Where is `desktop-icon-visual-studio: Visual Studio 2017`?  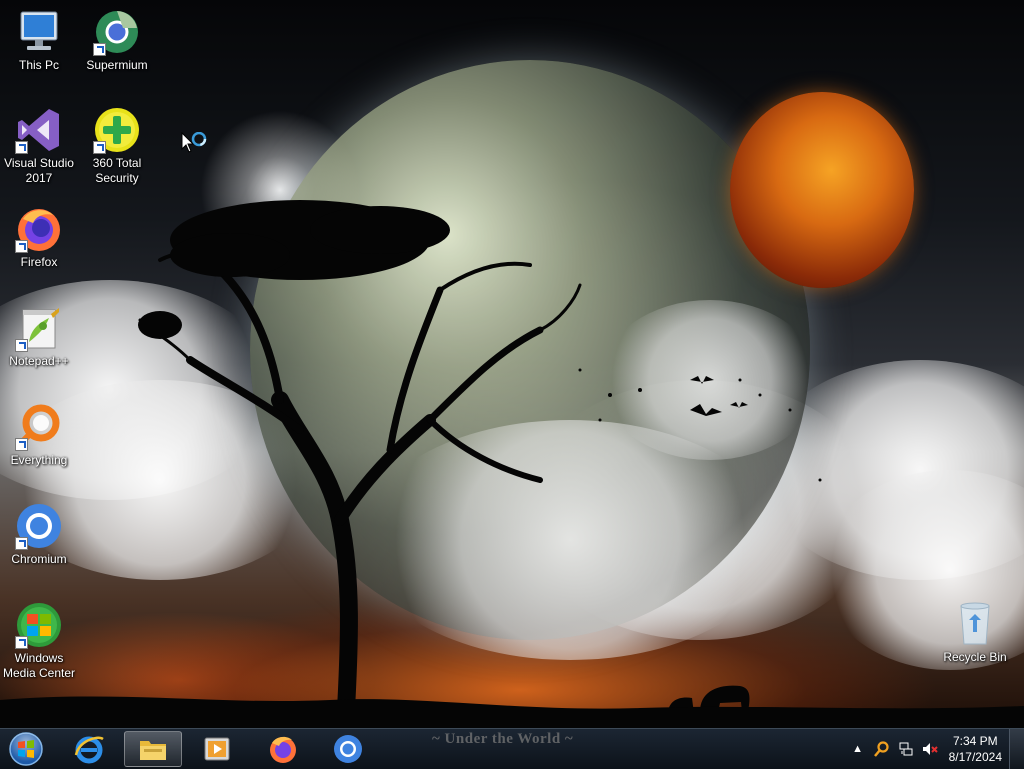 desktop-icon-visual-studio: Visual Studio 2017 is located at coordinates (39, 146).